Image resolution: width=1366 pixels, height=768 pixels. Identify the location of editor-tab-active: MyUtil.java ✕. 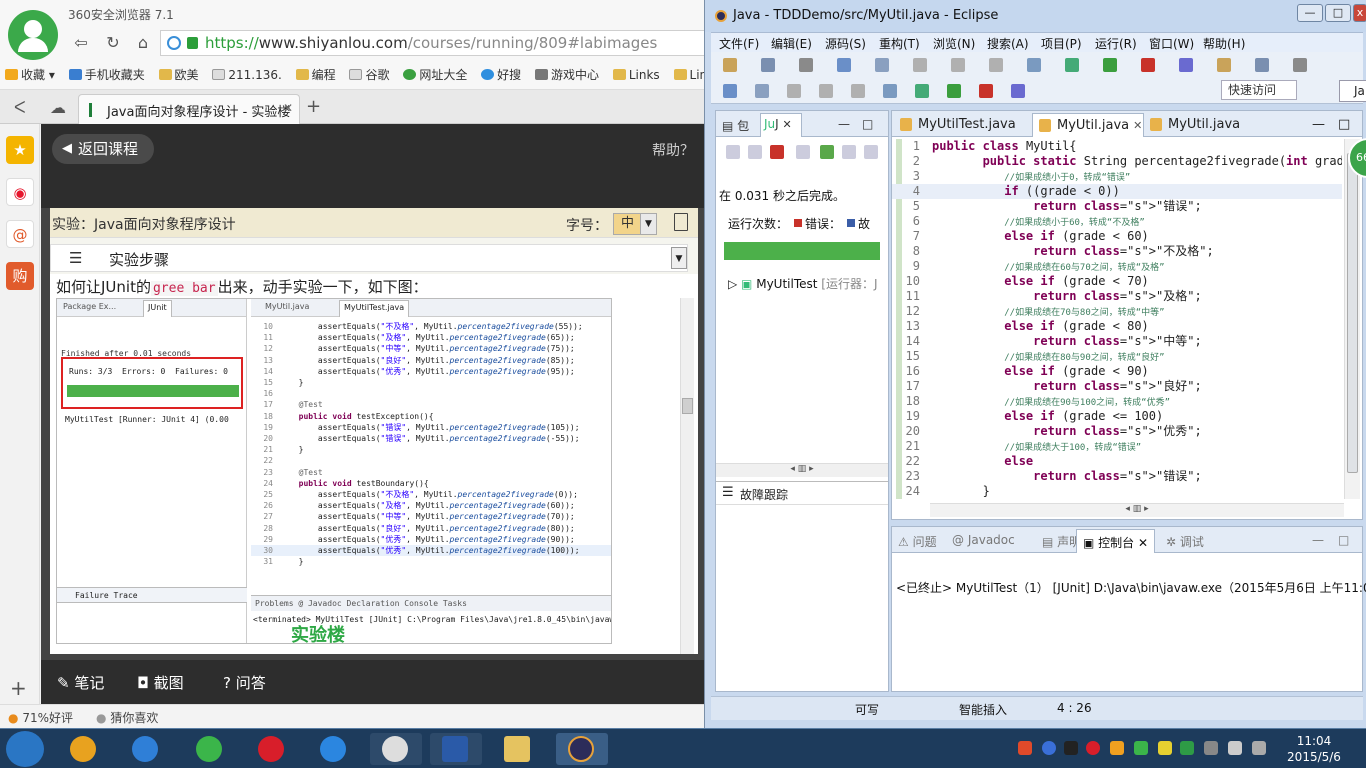
(1088, 125).